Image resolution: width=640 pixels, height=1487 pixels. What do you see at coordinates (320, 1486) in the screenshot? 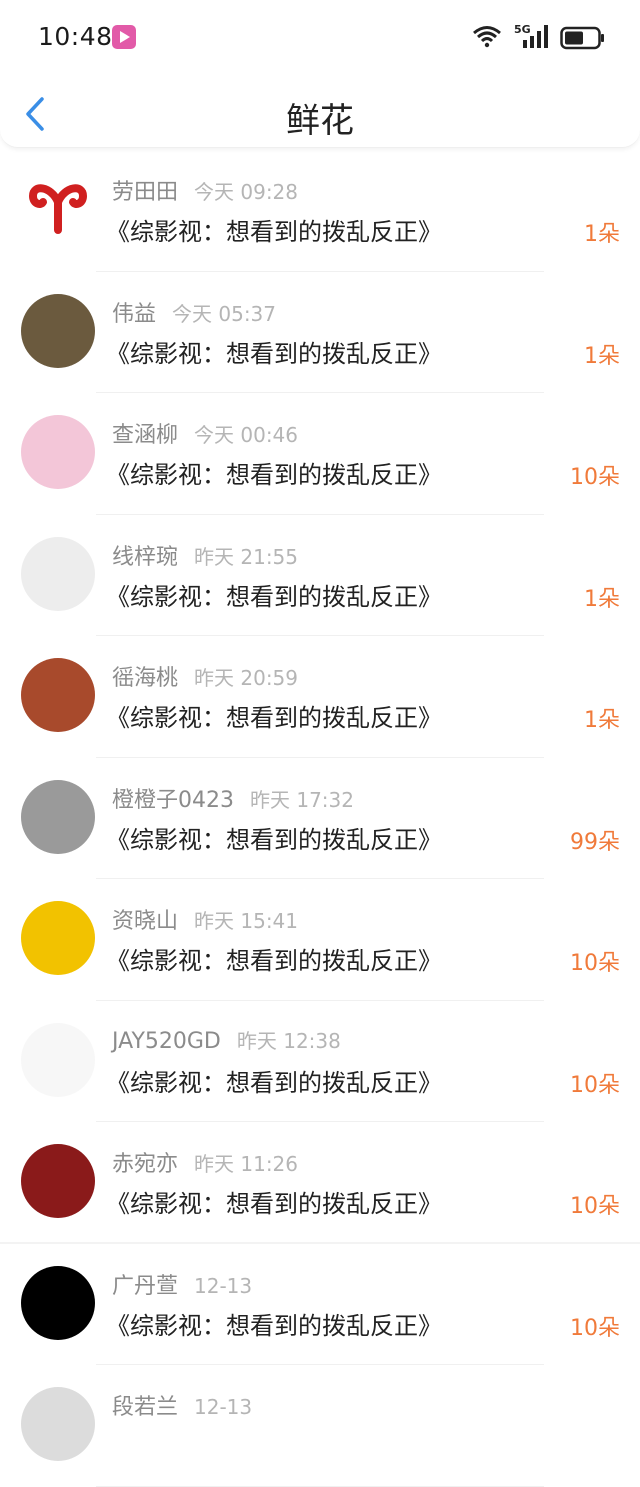
I see `divider` at bounding box center [320, 1486].